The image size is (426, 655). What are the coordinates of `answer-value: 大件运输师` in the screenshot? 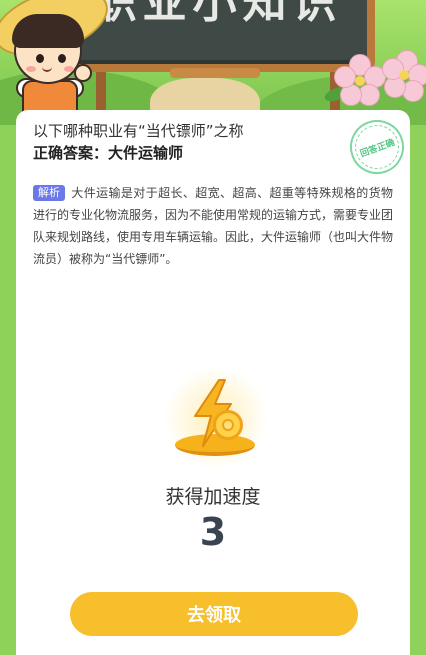 It's located at (146, 153).